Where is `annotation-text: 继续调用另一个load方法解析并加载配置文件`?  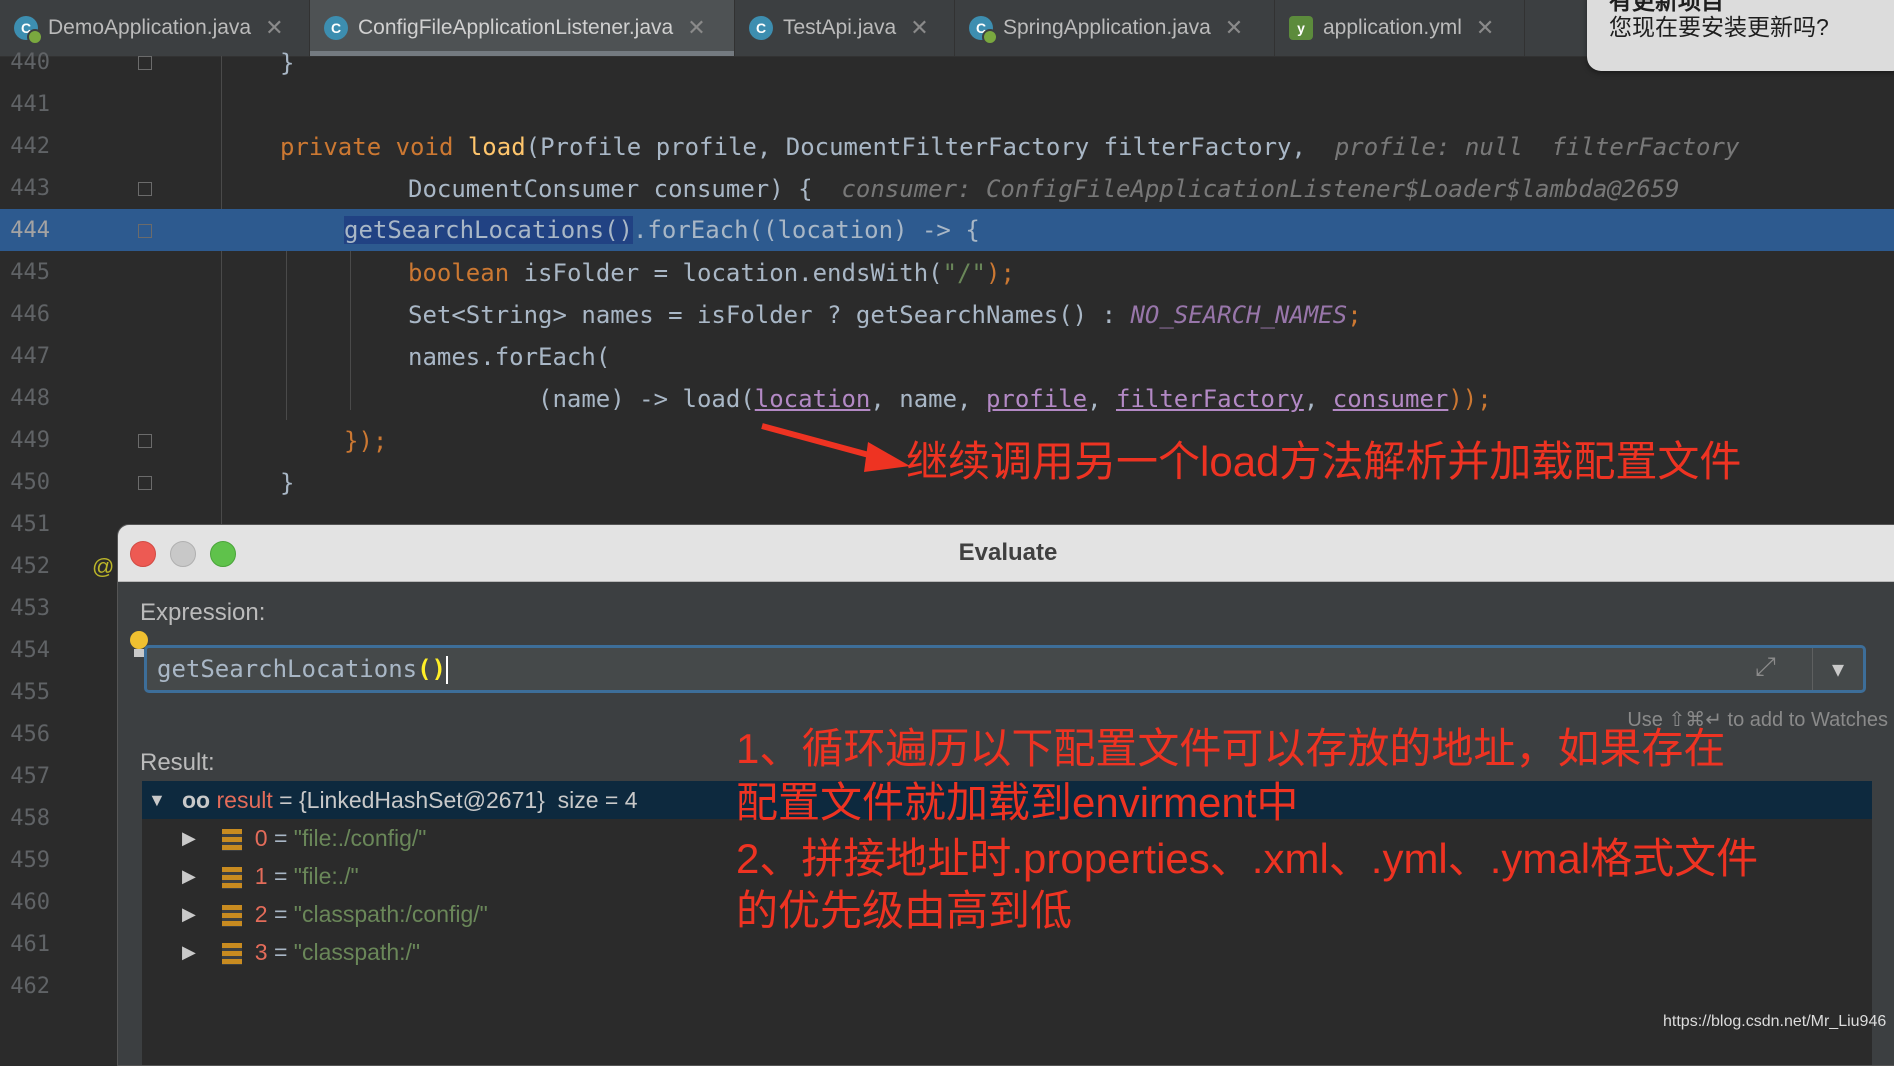
annotation-text: 继续调用另一个load方法解析并加载配置文件 is located at coordinates (1324, 461).